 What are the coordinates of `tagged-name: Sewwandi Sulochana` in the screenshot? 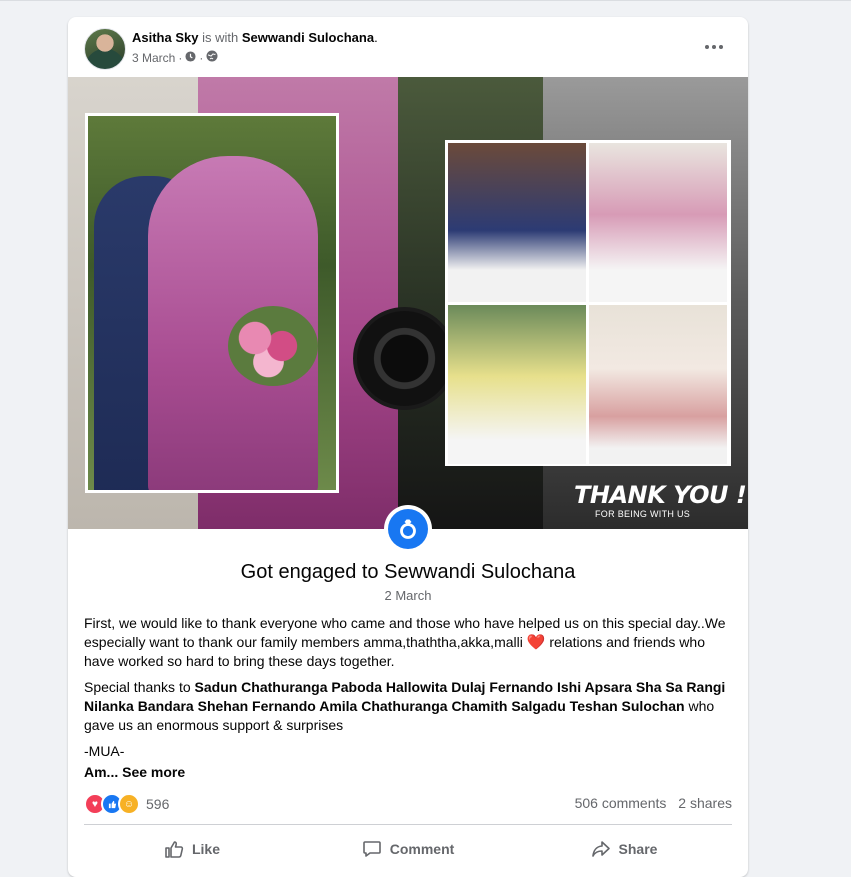 It's located at (308, 37).